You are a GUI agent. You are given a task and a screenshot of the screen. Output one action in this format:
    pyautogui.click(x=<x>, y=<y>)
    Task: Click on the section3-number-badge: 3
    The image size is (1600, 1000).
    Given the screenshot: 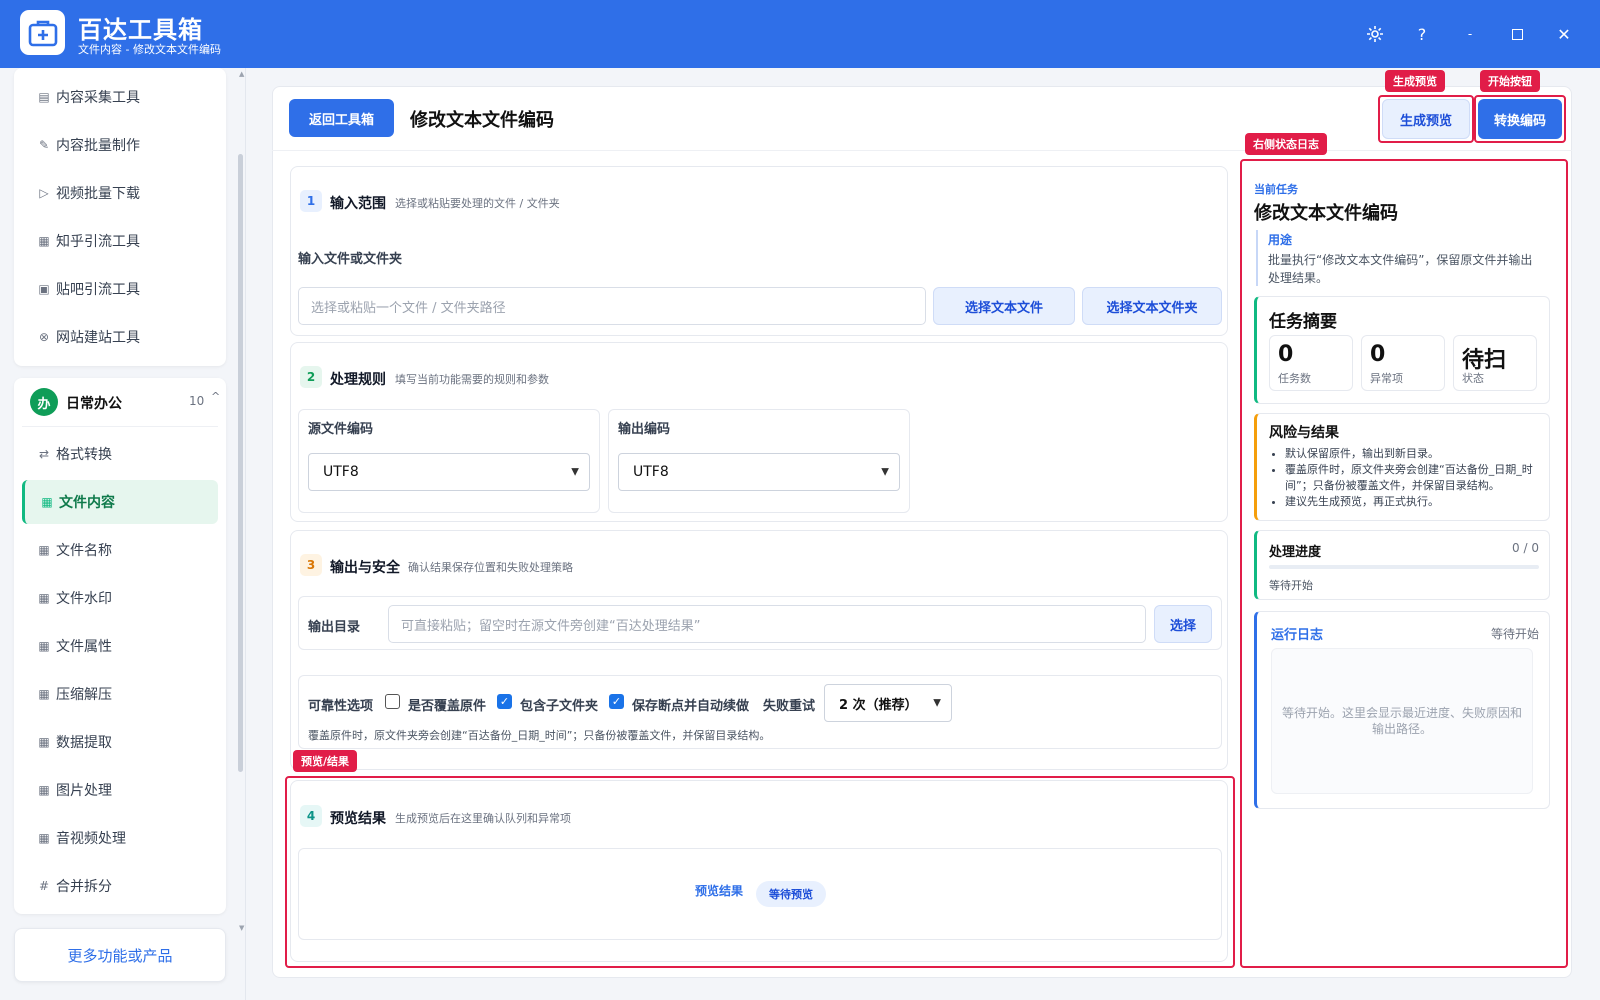 What is the action you would take?
    pyautogui.click(x=311, y=565)
    